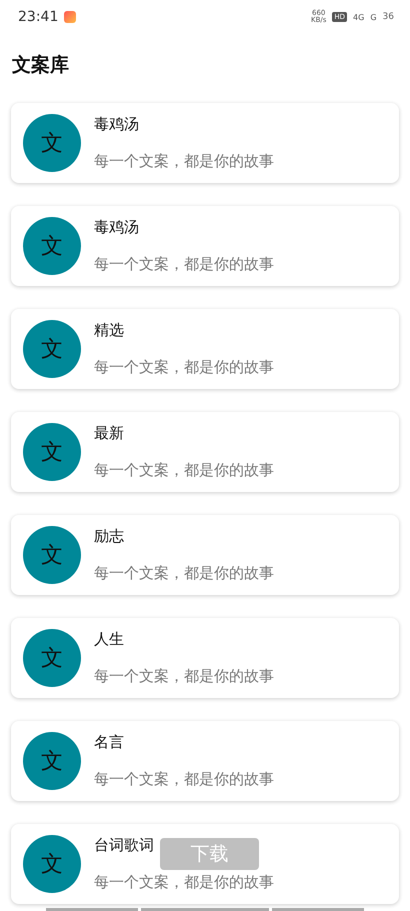  What do you see at coordinates (109, 639) in the screenshot?
I see `category-name: 人生` at bounding box center [109, 639].